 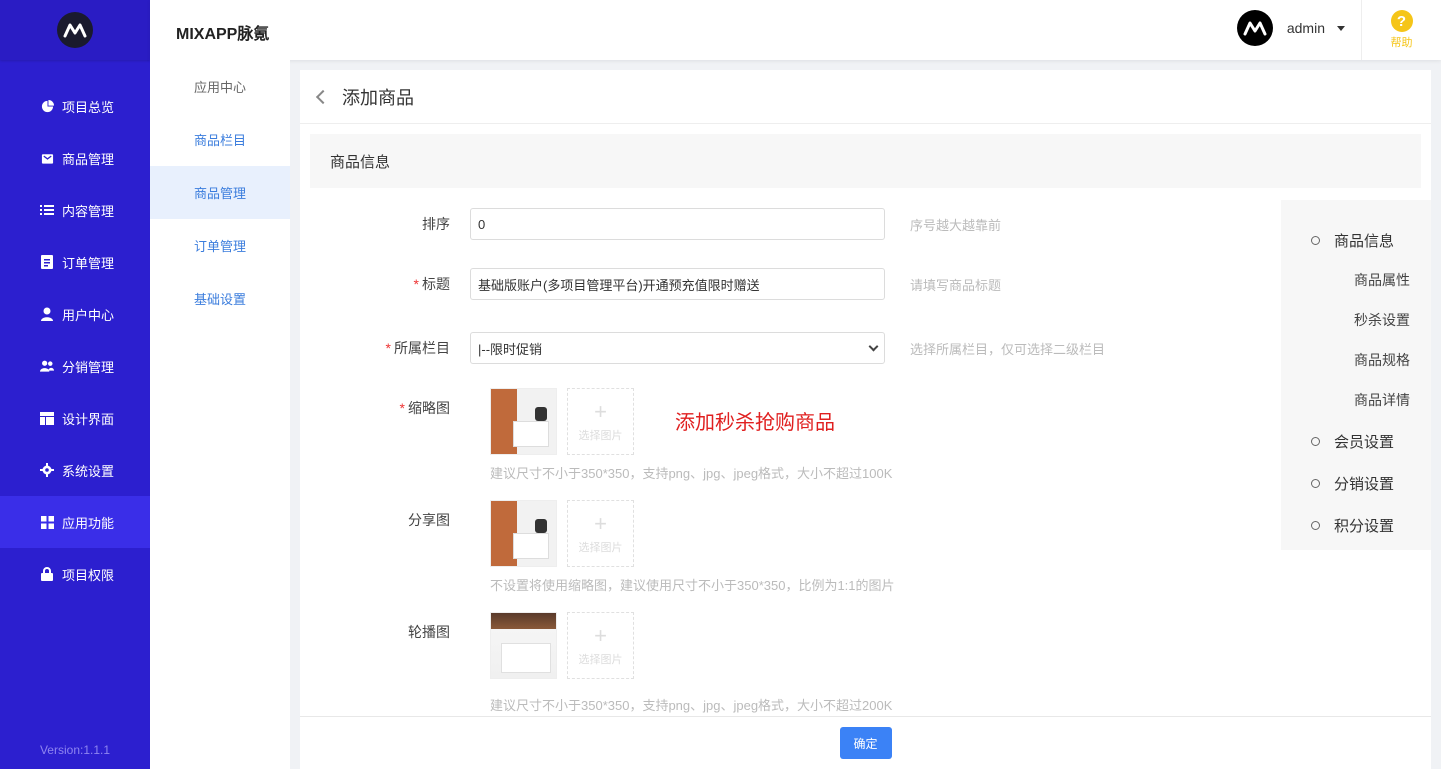 I want to click on sidebar-item-label: 用户中心, so click(x=88, y=315).